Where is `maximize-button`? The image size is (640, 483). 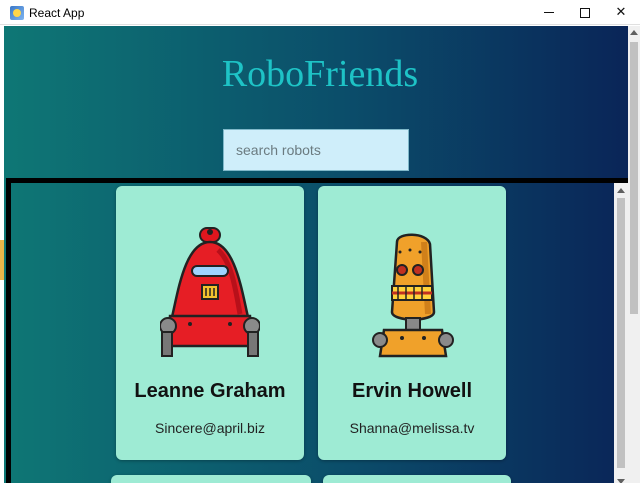 maximize-button is located at coordinates (585, 12).